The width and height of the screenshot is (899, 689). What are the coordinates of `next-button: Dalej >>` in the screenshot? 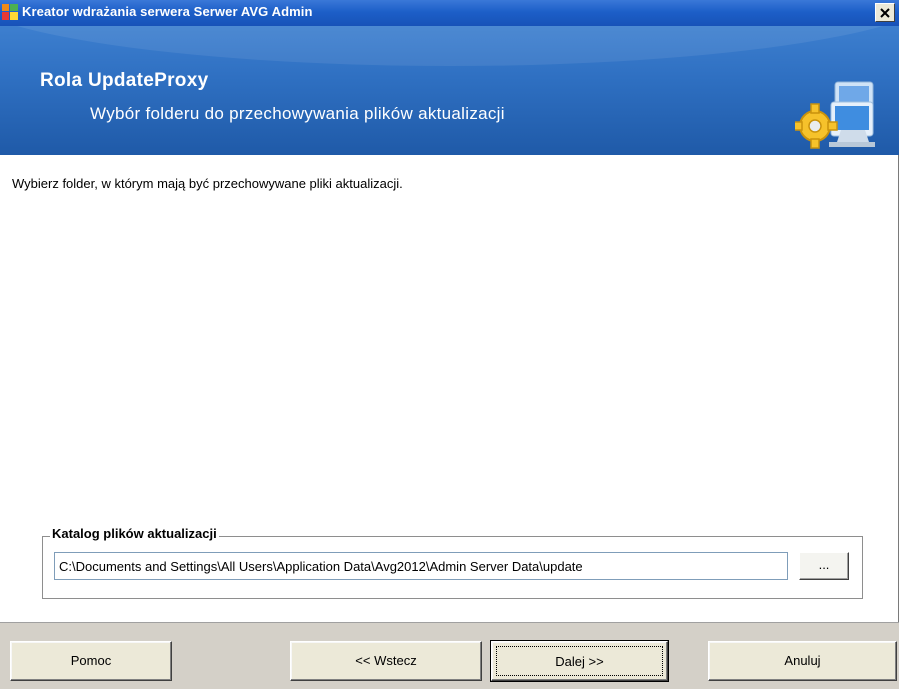 It's located at (579, 661).